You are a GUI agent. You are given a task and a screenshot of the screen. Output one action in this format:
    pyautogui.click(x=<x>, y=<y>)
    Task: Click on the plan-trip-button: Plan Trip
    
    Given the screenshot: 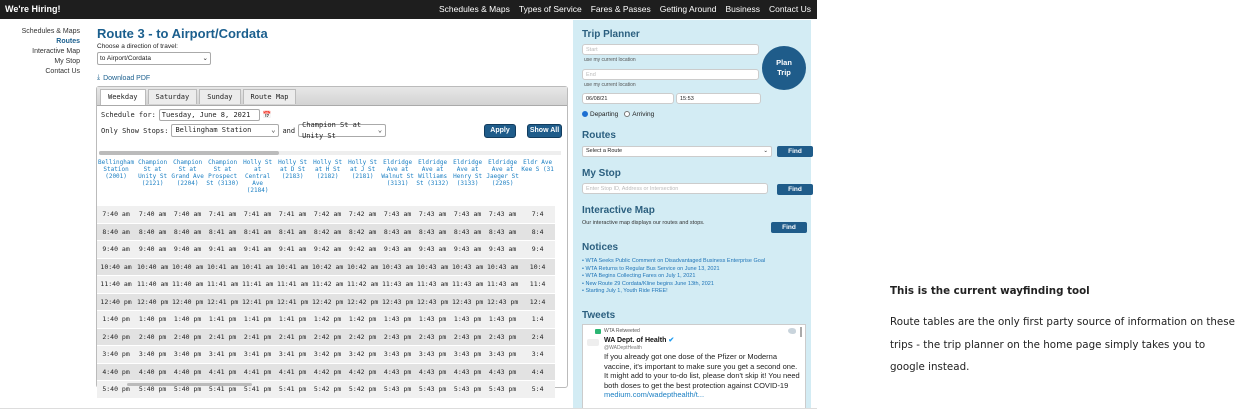 What is the action you would take?
    pyautogui.click(x=784, y=68)
    